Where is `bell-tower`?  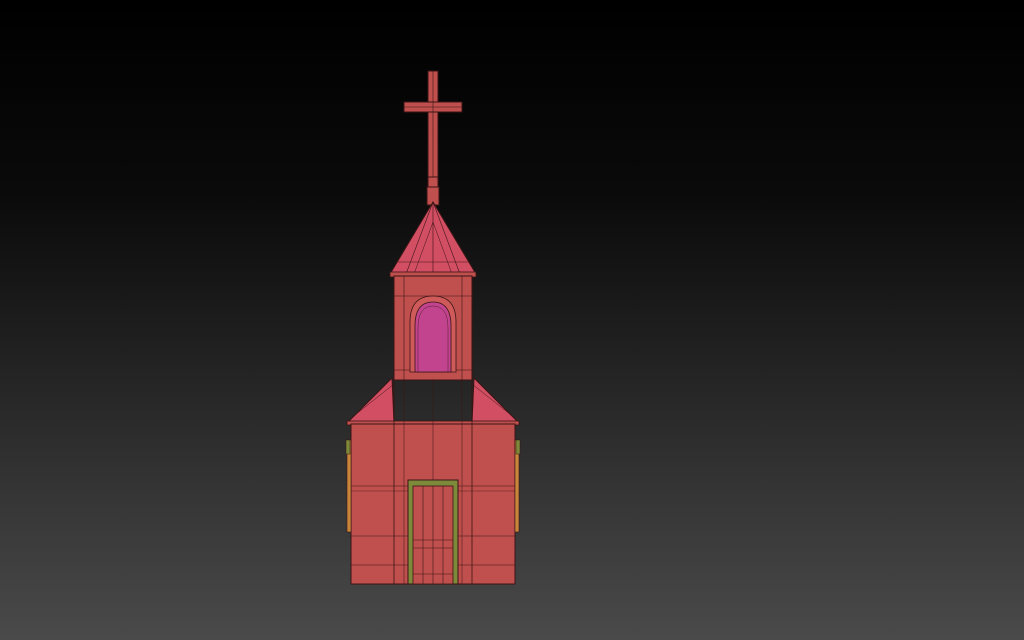 bell-tower is located at coordinates (433, 328).